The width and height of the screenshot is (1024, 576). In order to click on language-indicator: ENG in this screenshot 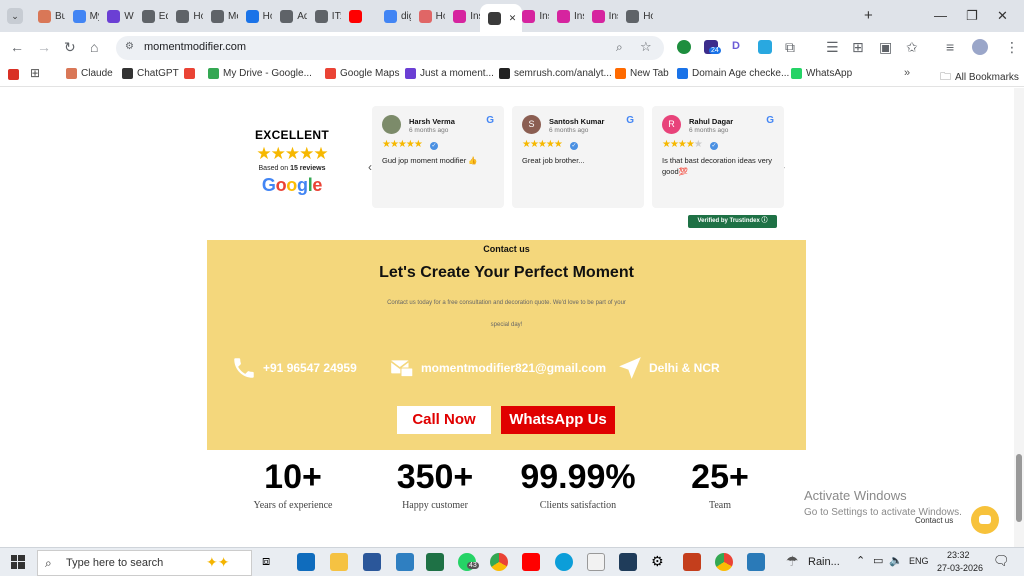, I will do `click(919, 561)`.